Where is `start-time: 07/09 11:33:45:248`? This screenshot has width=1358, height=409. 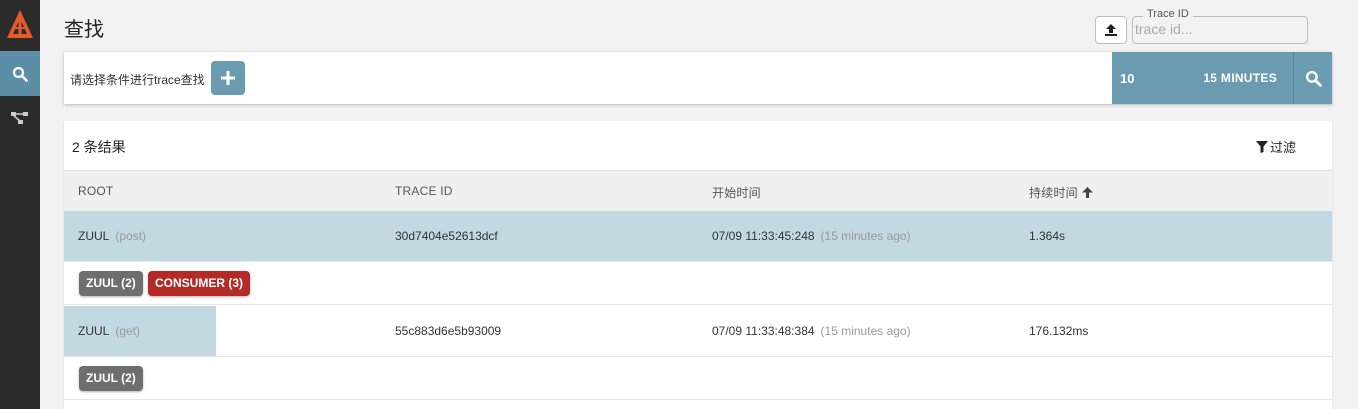 start-time: 07/09 11:33:45:248 is located at coordinates (763, 236).